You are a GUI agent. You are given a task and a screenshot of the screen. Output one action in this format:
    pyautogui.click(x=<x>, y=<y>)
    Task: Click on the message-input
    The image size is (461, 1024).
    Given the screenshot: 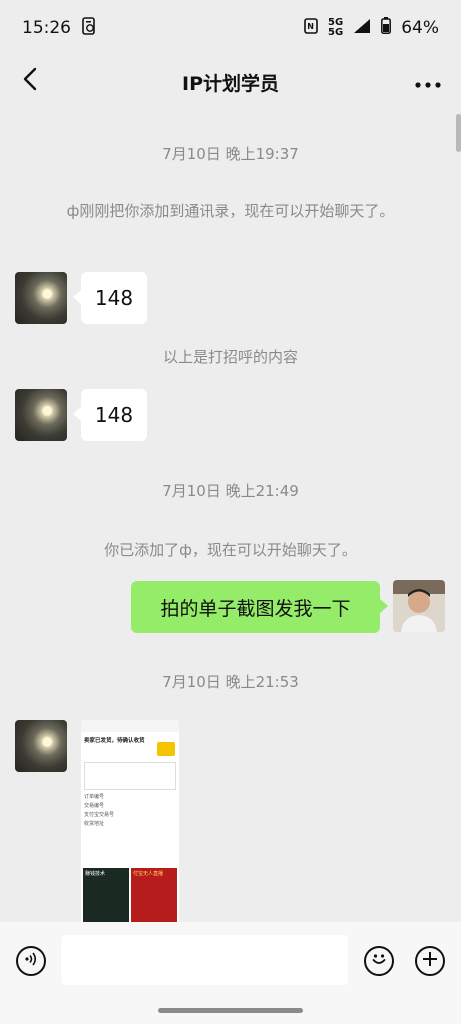 What is the action you would take?
    pyautogui.click(x=204, y=960)
    